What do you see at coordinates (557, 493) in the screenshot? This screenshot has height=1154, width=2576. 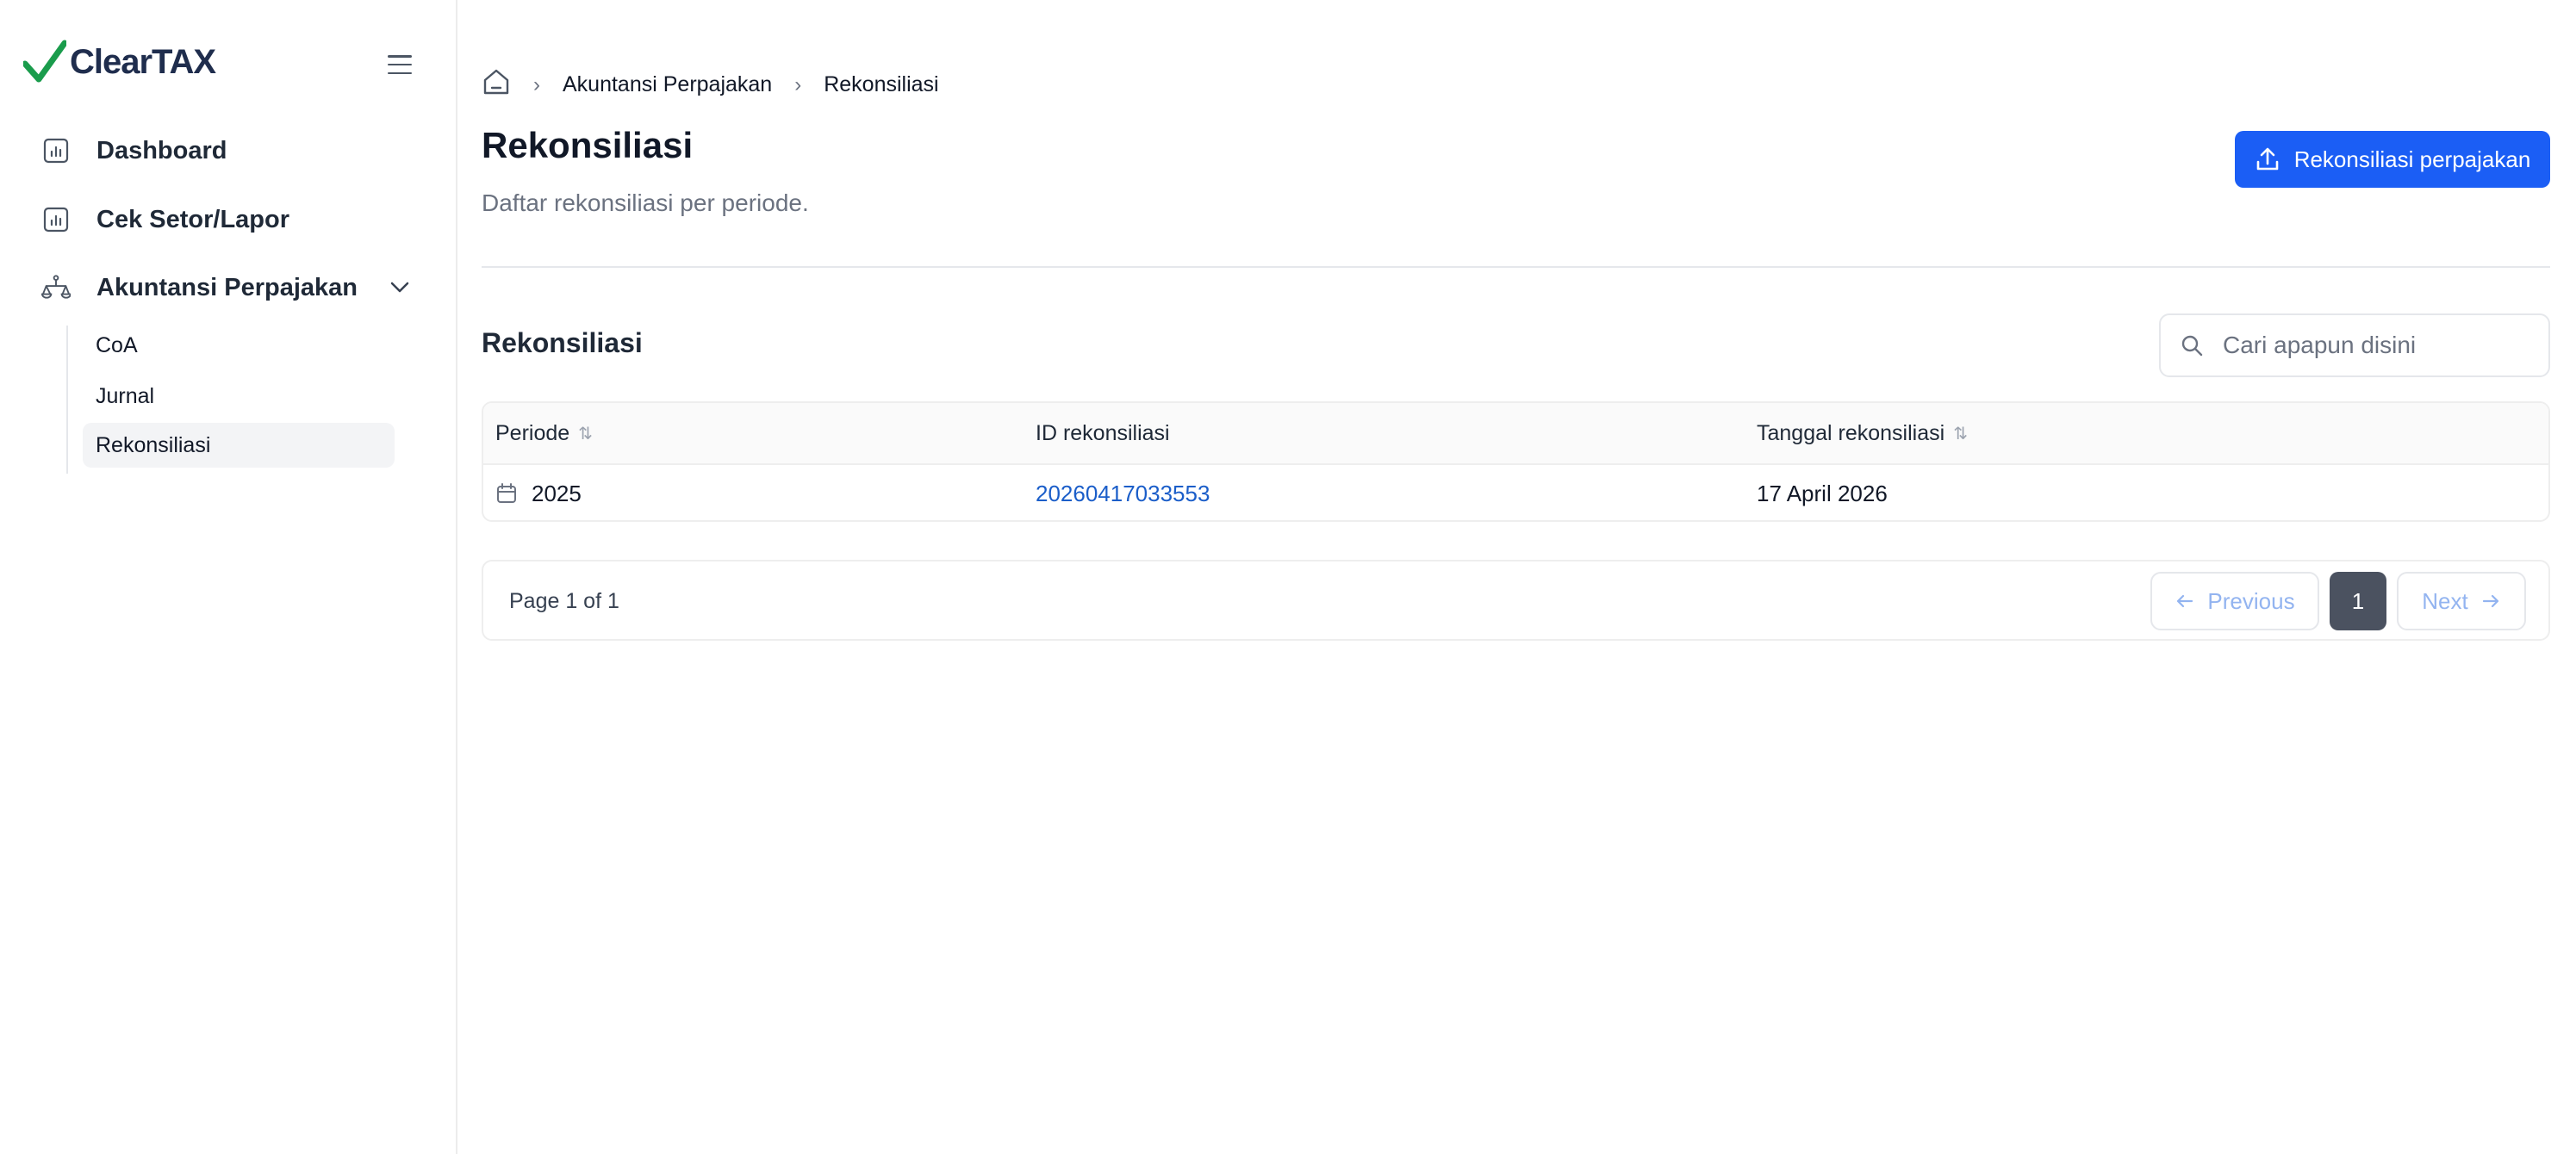 I see `periode-value: 2025` at bounding box center [557, 493].